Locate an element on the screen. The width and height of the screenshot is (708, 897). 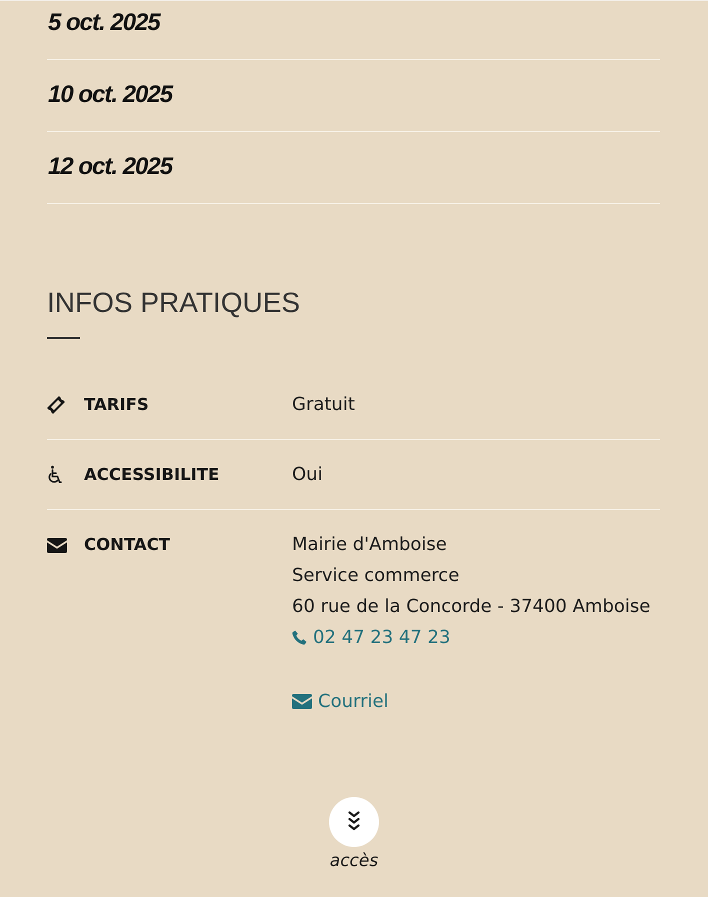
contact-line: 60 rue de la Concorde - 37400 Amboise is located at coordinates (471, 607).